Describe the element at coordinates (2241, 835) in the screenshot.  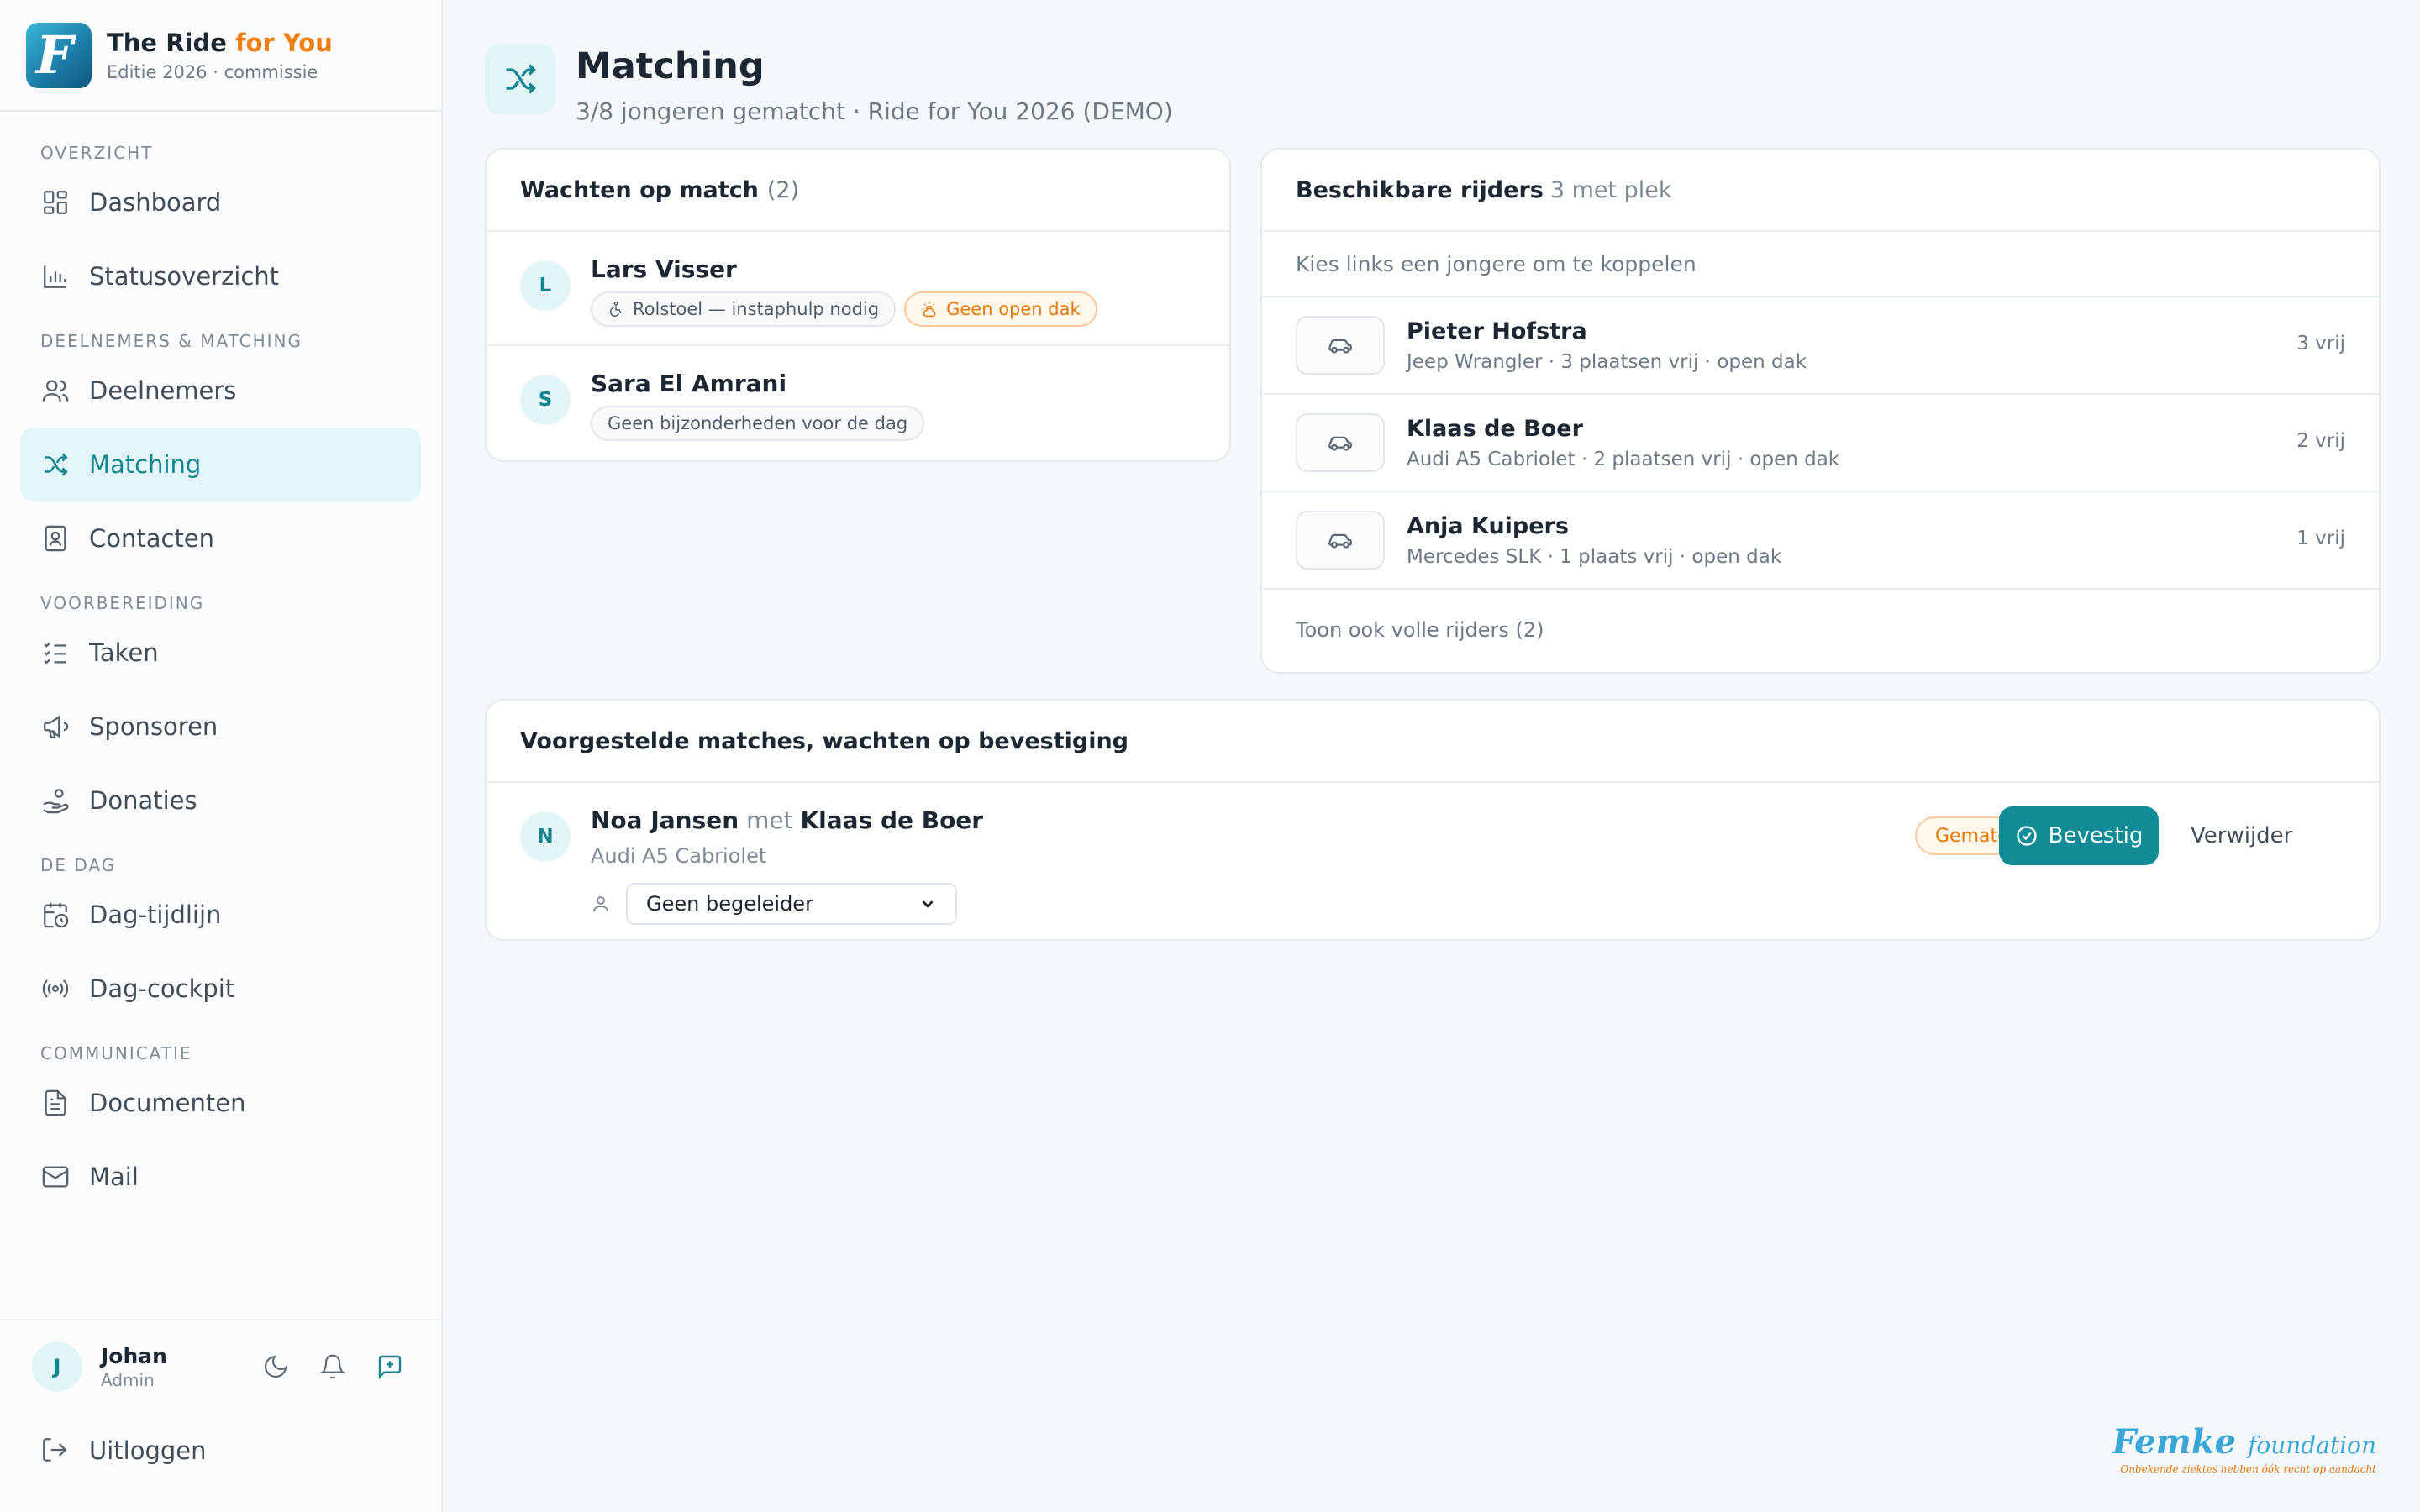
I see `remove-button: Verwijder` at that location.